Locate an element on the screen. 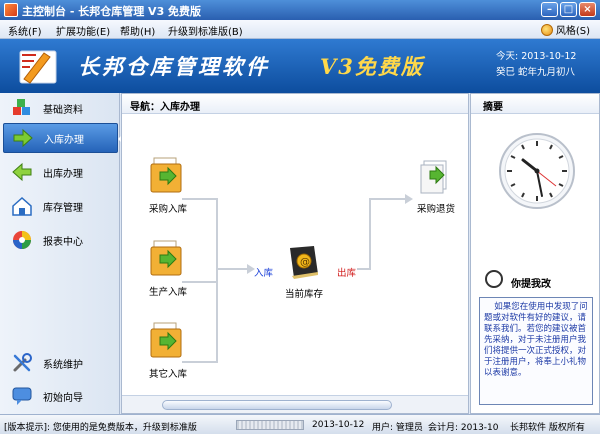  sidebar-item-stock-in: 入库办理 is located at coordinates (60, 138).